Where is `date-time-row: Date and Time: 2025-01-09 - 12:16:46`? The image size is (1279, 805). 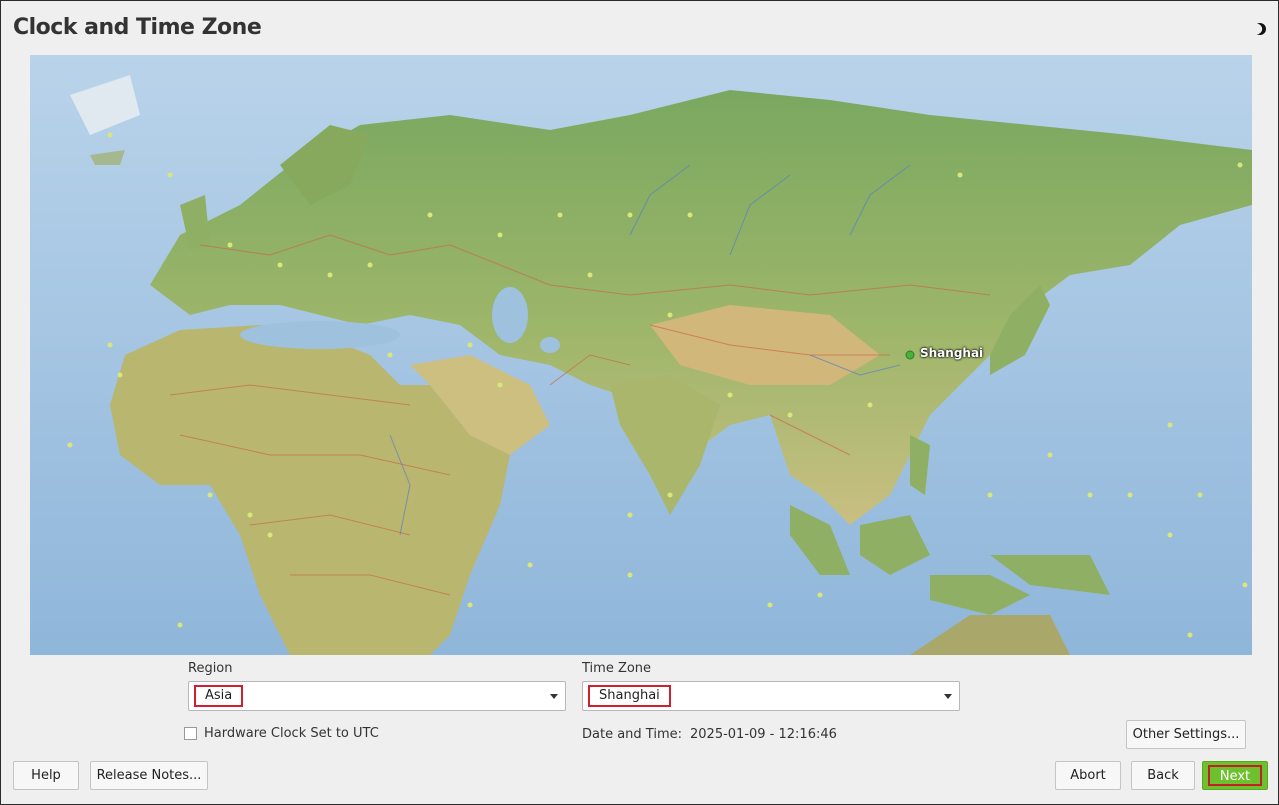 date-time-row: Date and Time: 2025-01-09 - 12:16:46 is located at coordinates (709, 734).